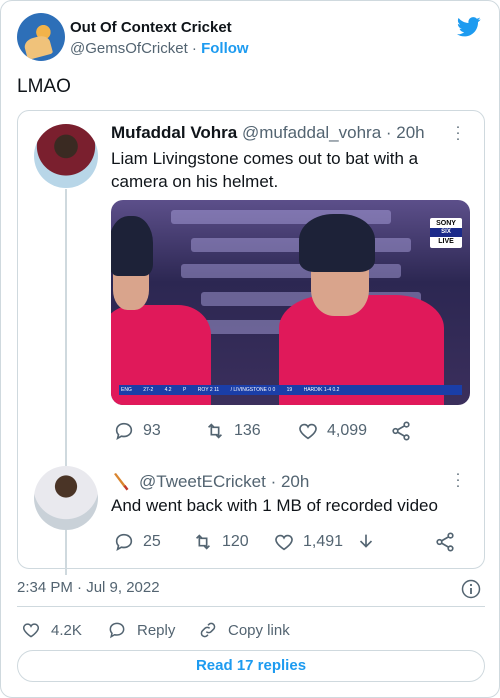 The height and width of the screenshot is (698, 500). What do you see at coordinates (446, 241) in the screenshot?
I see `live-label: LIVE` at bounding box center [446, 241].